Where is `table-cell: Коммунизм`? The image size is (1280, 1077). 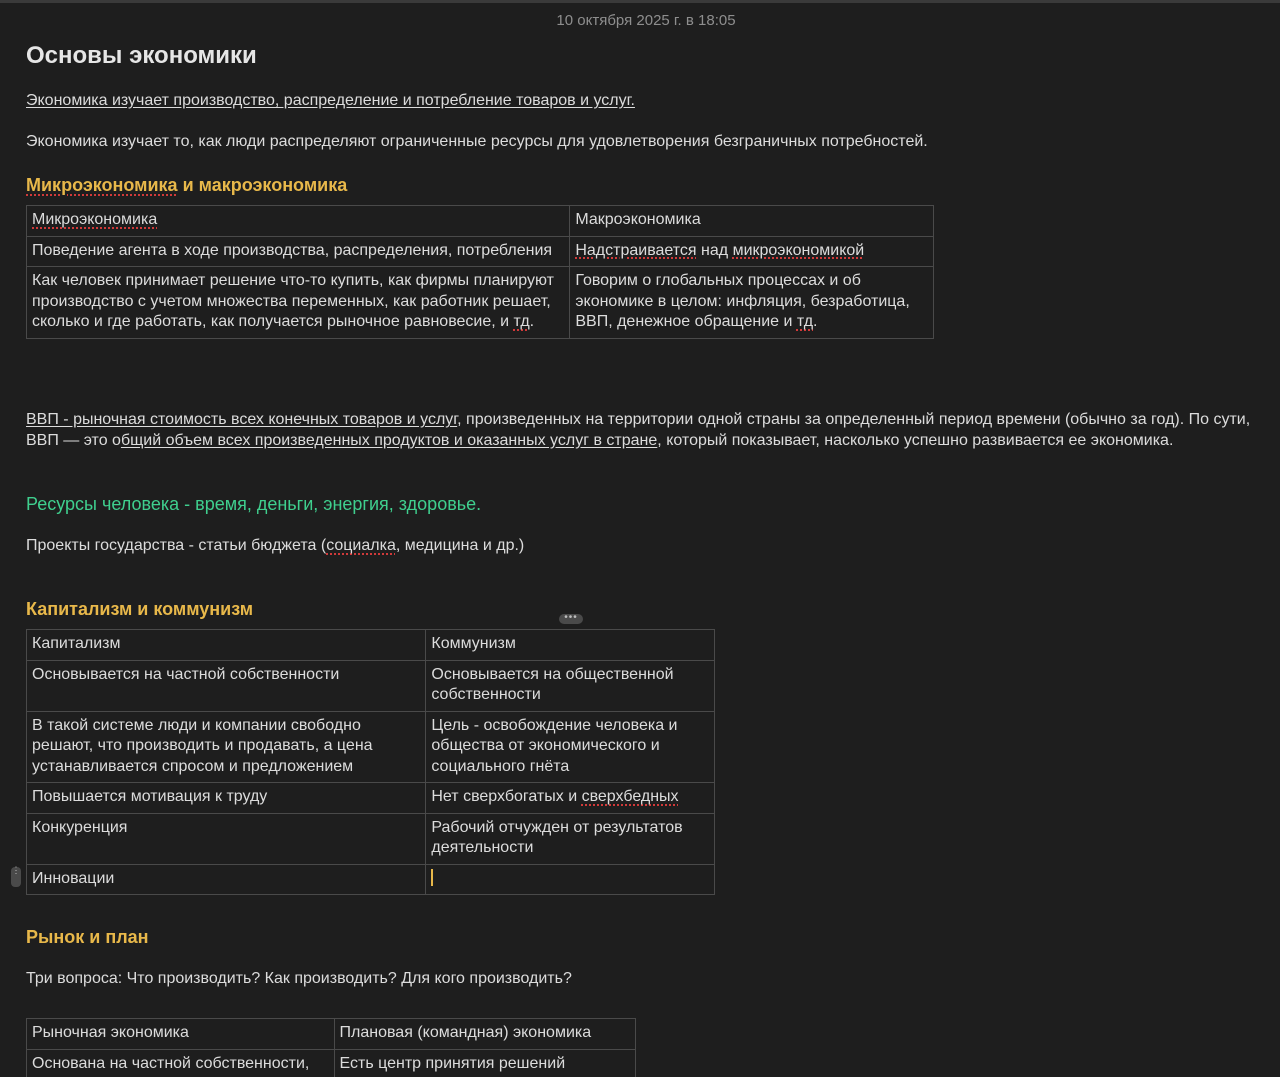 table-cell: Коммунизм is located at coordinates (570, 645).